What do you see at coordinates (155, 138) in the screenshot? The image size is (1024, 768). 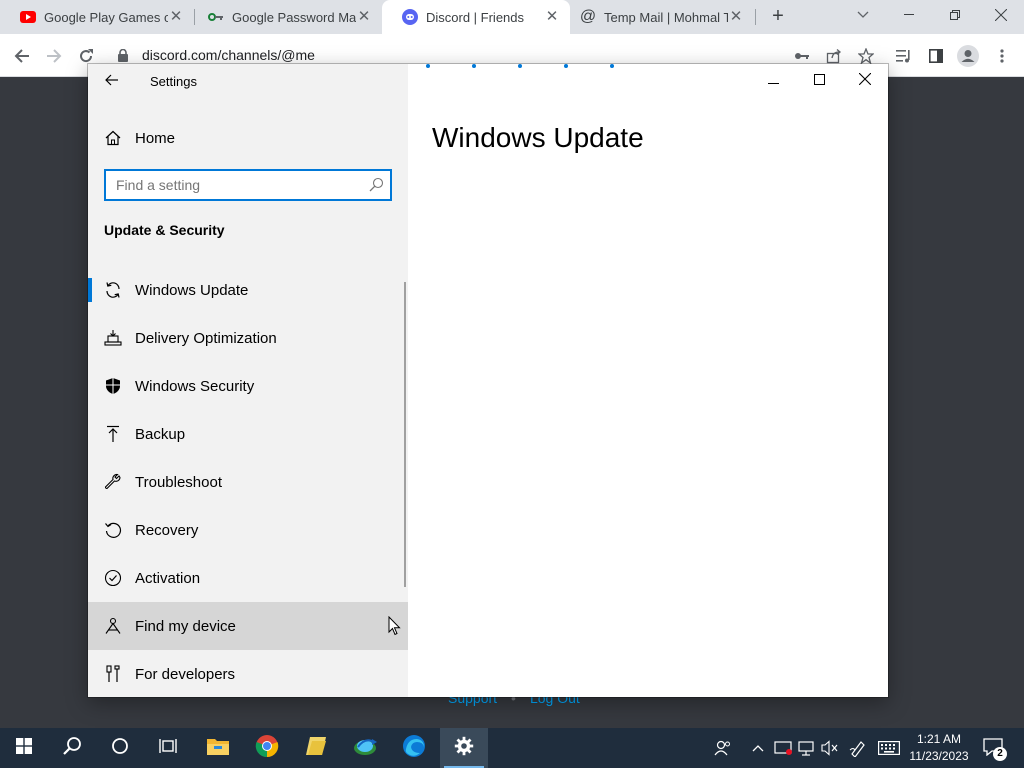 I see `home-label: Home` at bounding box center [155, 138].